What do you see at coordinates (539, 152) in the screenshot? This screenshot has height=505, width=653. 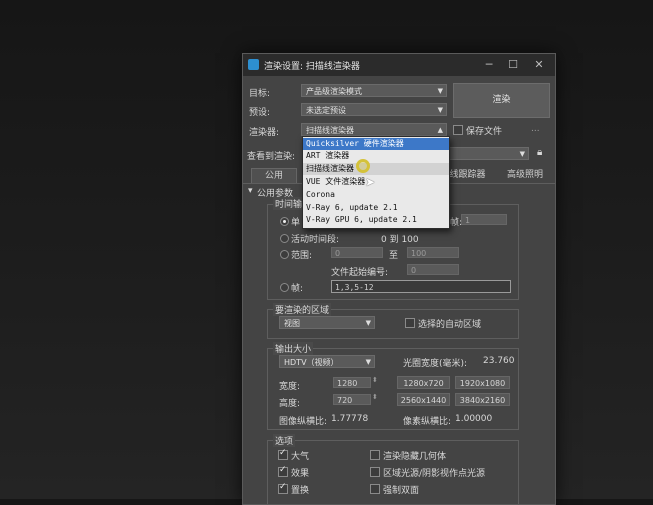 I see `lock-icon: 🔒︎` at bounding box center [539, 152].